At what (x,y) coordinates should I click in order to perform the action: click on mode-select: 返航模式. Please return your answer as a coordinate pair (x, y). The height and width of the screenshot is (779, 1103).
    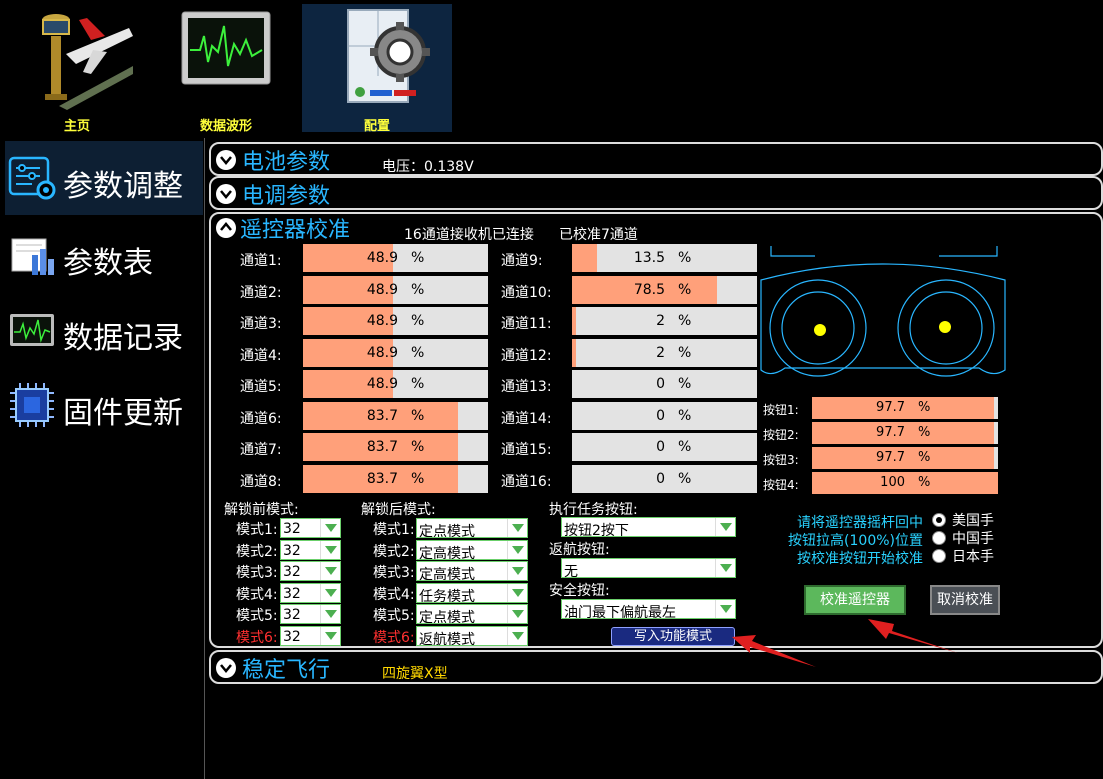
    Looking at the image, I should click on (472, 636).